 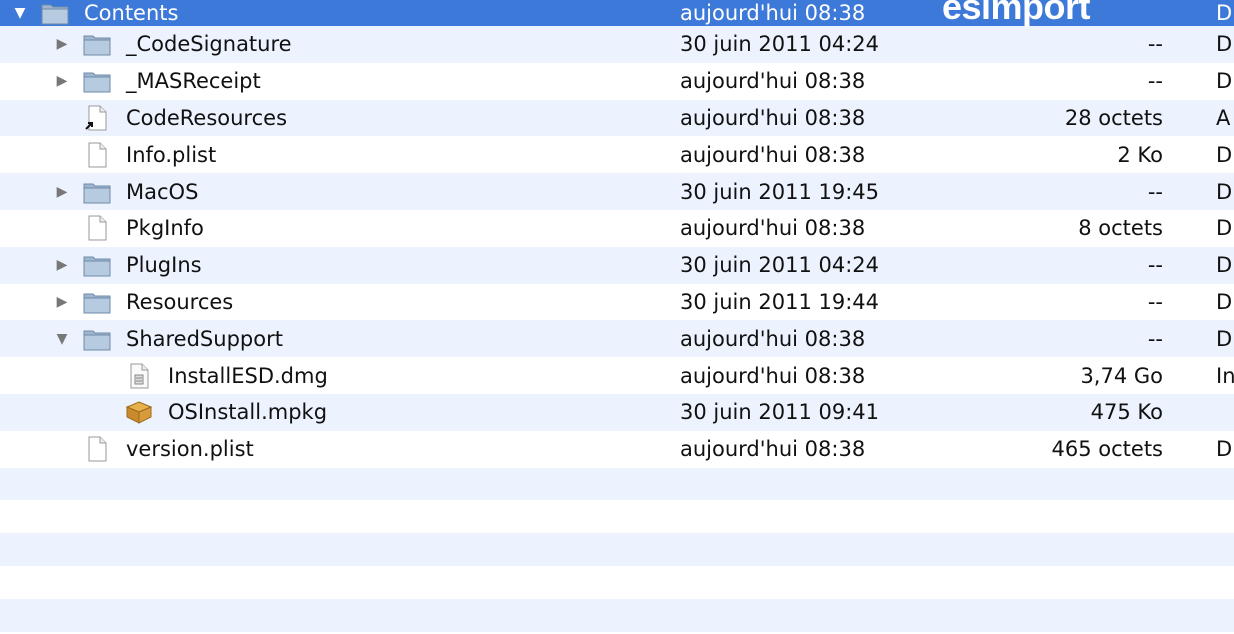 What do you see at coordinates (139, 412) in the screenshot?
I see `package-icon` at bounding box center [139, 412].